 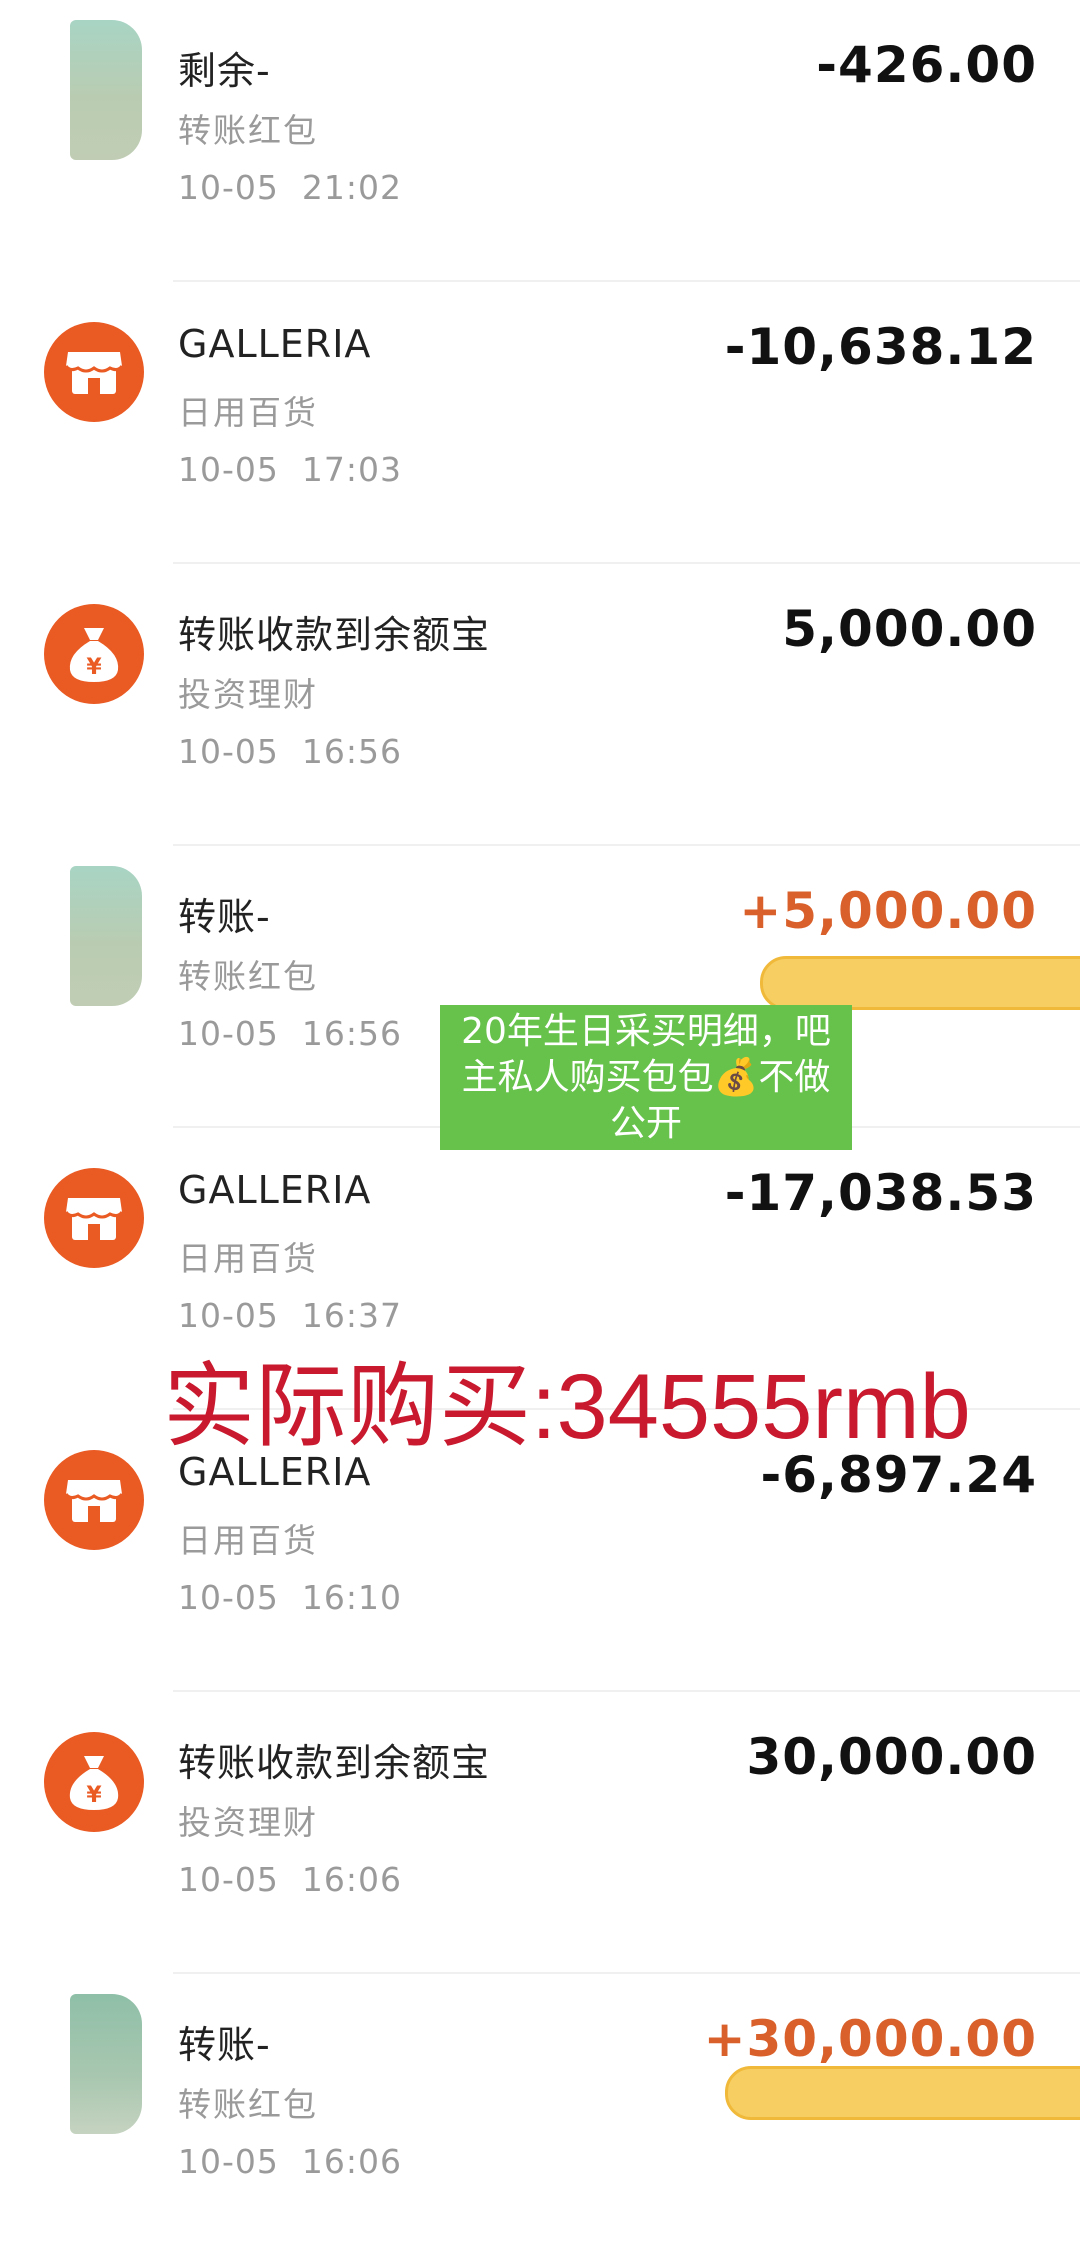 I want to click on total-annotation: 实际购买:34555rmb, so click(x=567, y=1407).